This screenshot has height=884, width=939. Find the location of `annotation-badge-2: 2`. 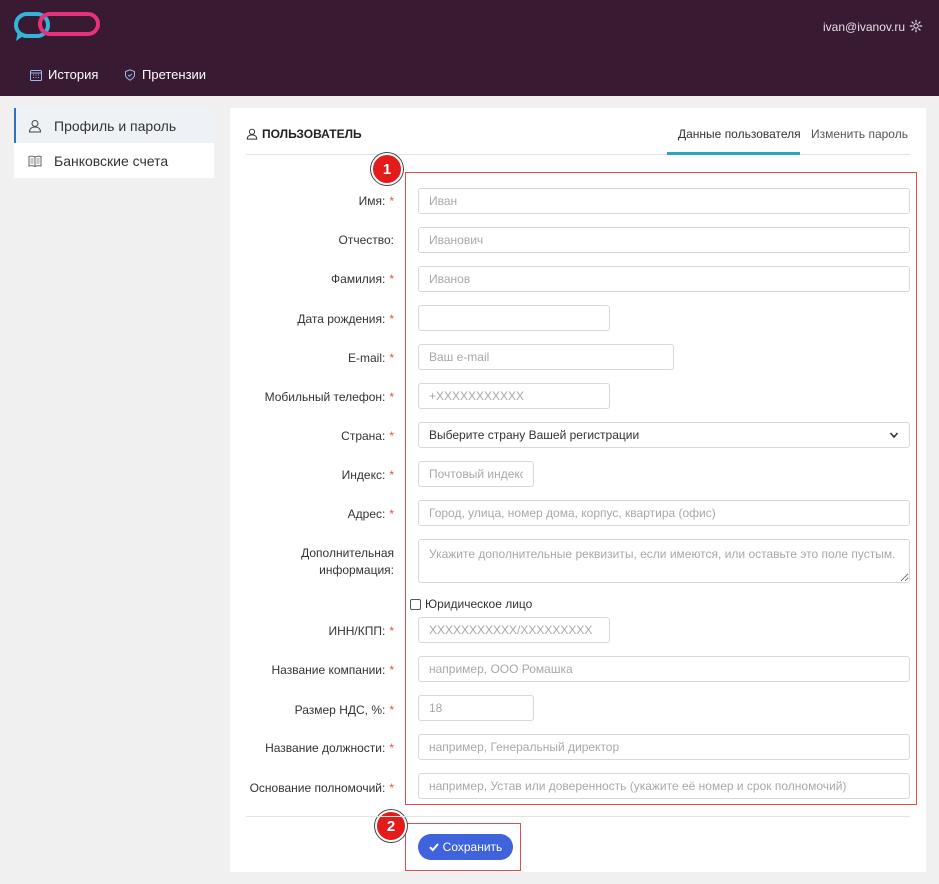

annotation-badge-2: 2 is located at coordinates (391, 826).